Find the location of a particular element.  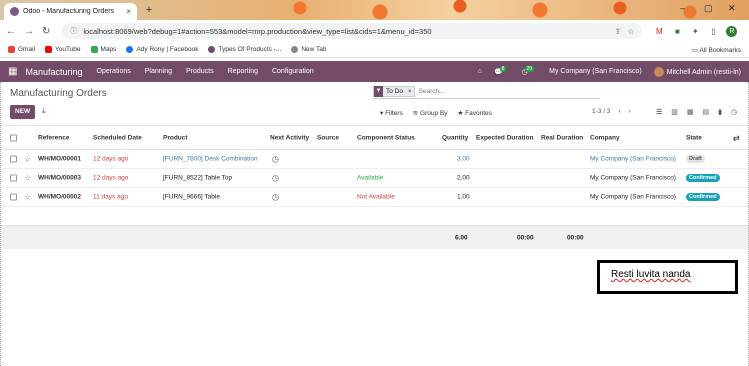

cell-reference: WH/MO/00003 is located at coordinates (59, 178).